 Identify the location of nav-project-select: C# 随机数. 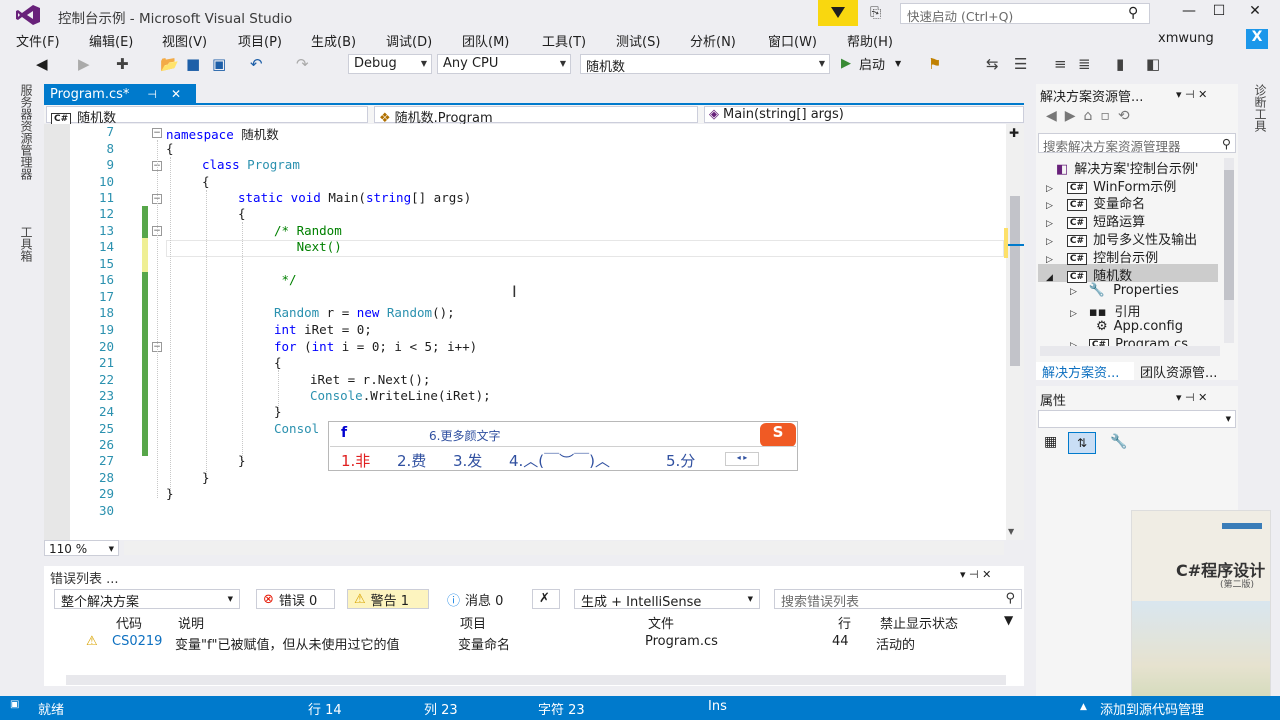
(207, 116).